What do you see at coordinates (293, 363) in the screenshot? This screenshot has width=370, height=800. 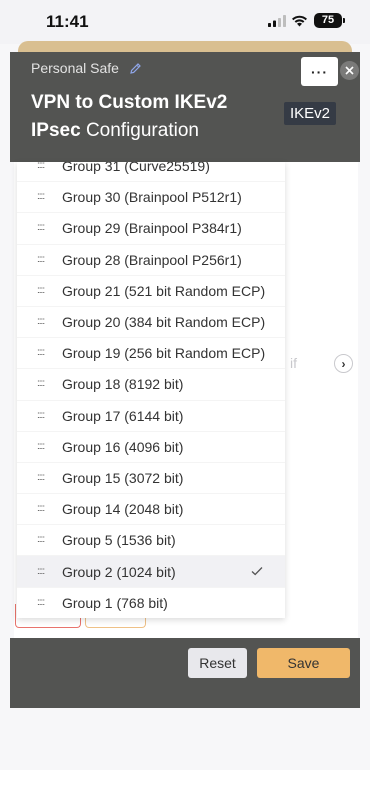 I see `background-partial-text: if` at bounding box center [293, 363].